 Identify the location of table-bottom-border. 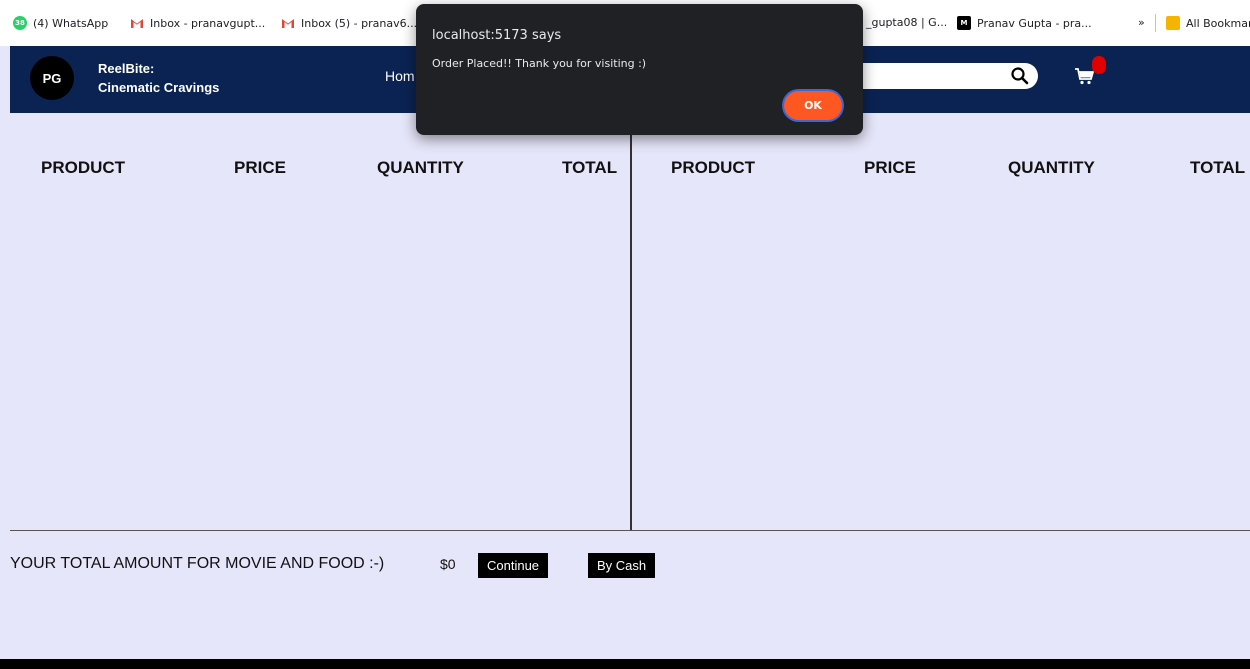
(630, 530).